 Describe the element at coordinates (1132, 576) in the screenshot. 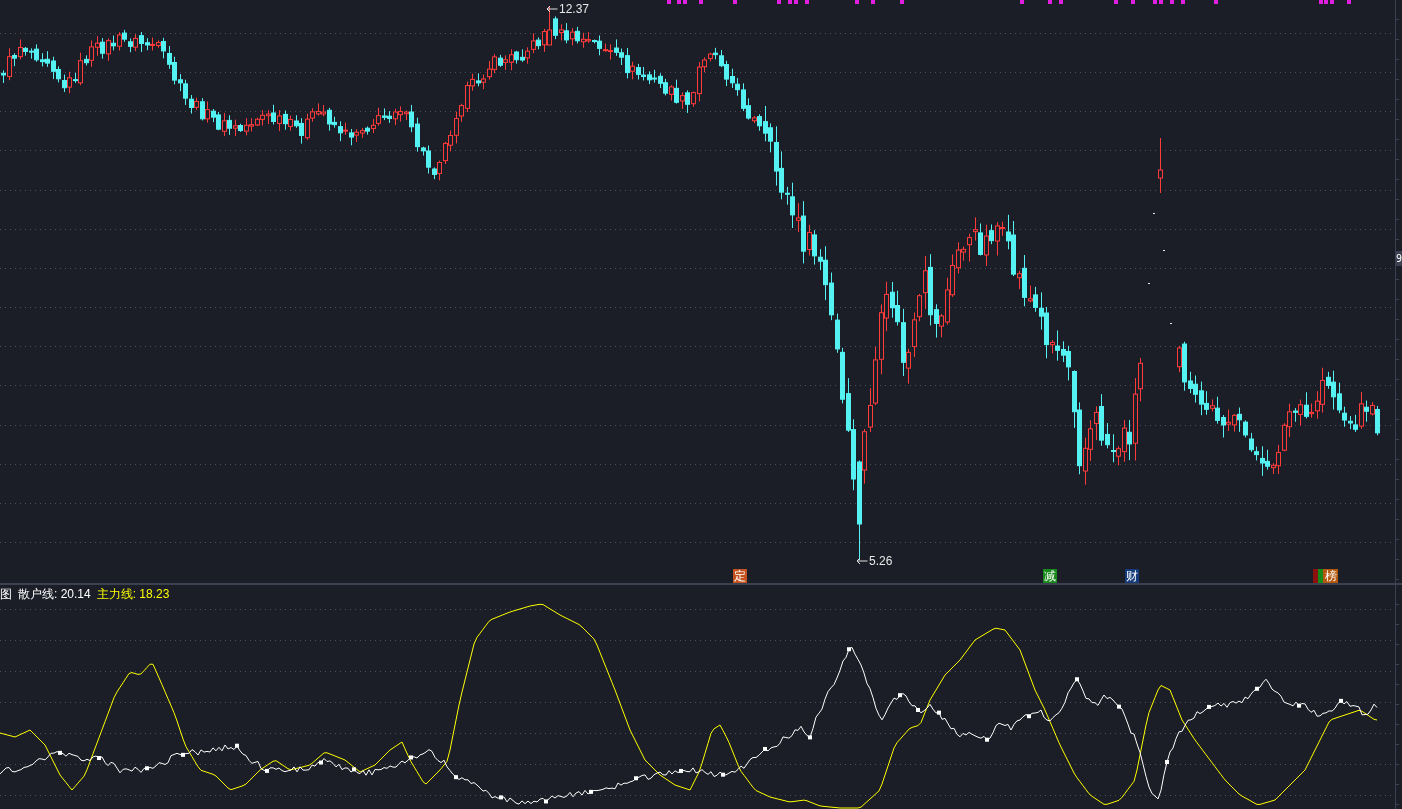

I see `event-badge: 财` at that location.